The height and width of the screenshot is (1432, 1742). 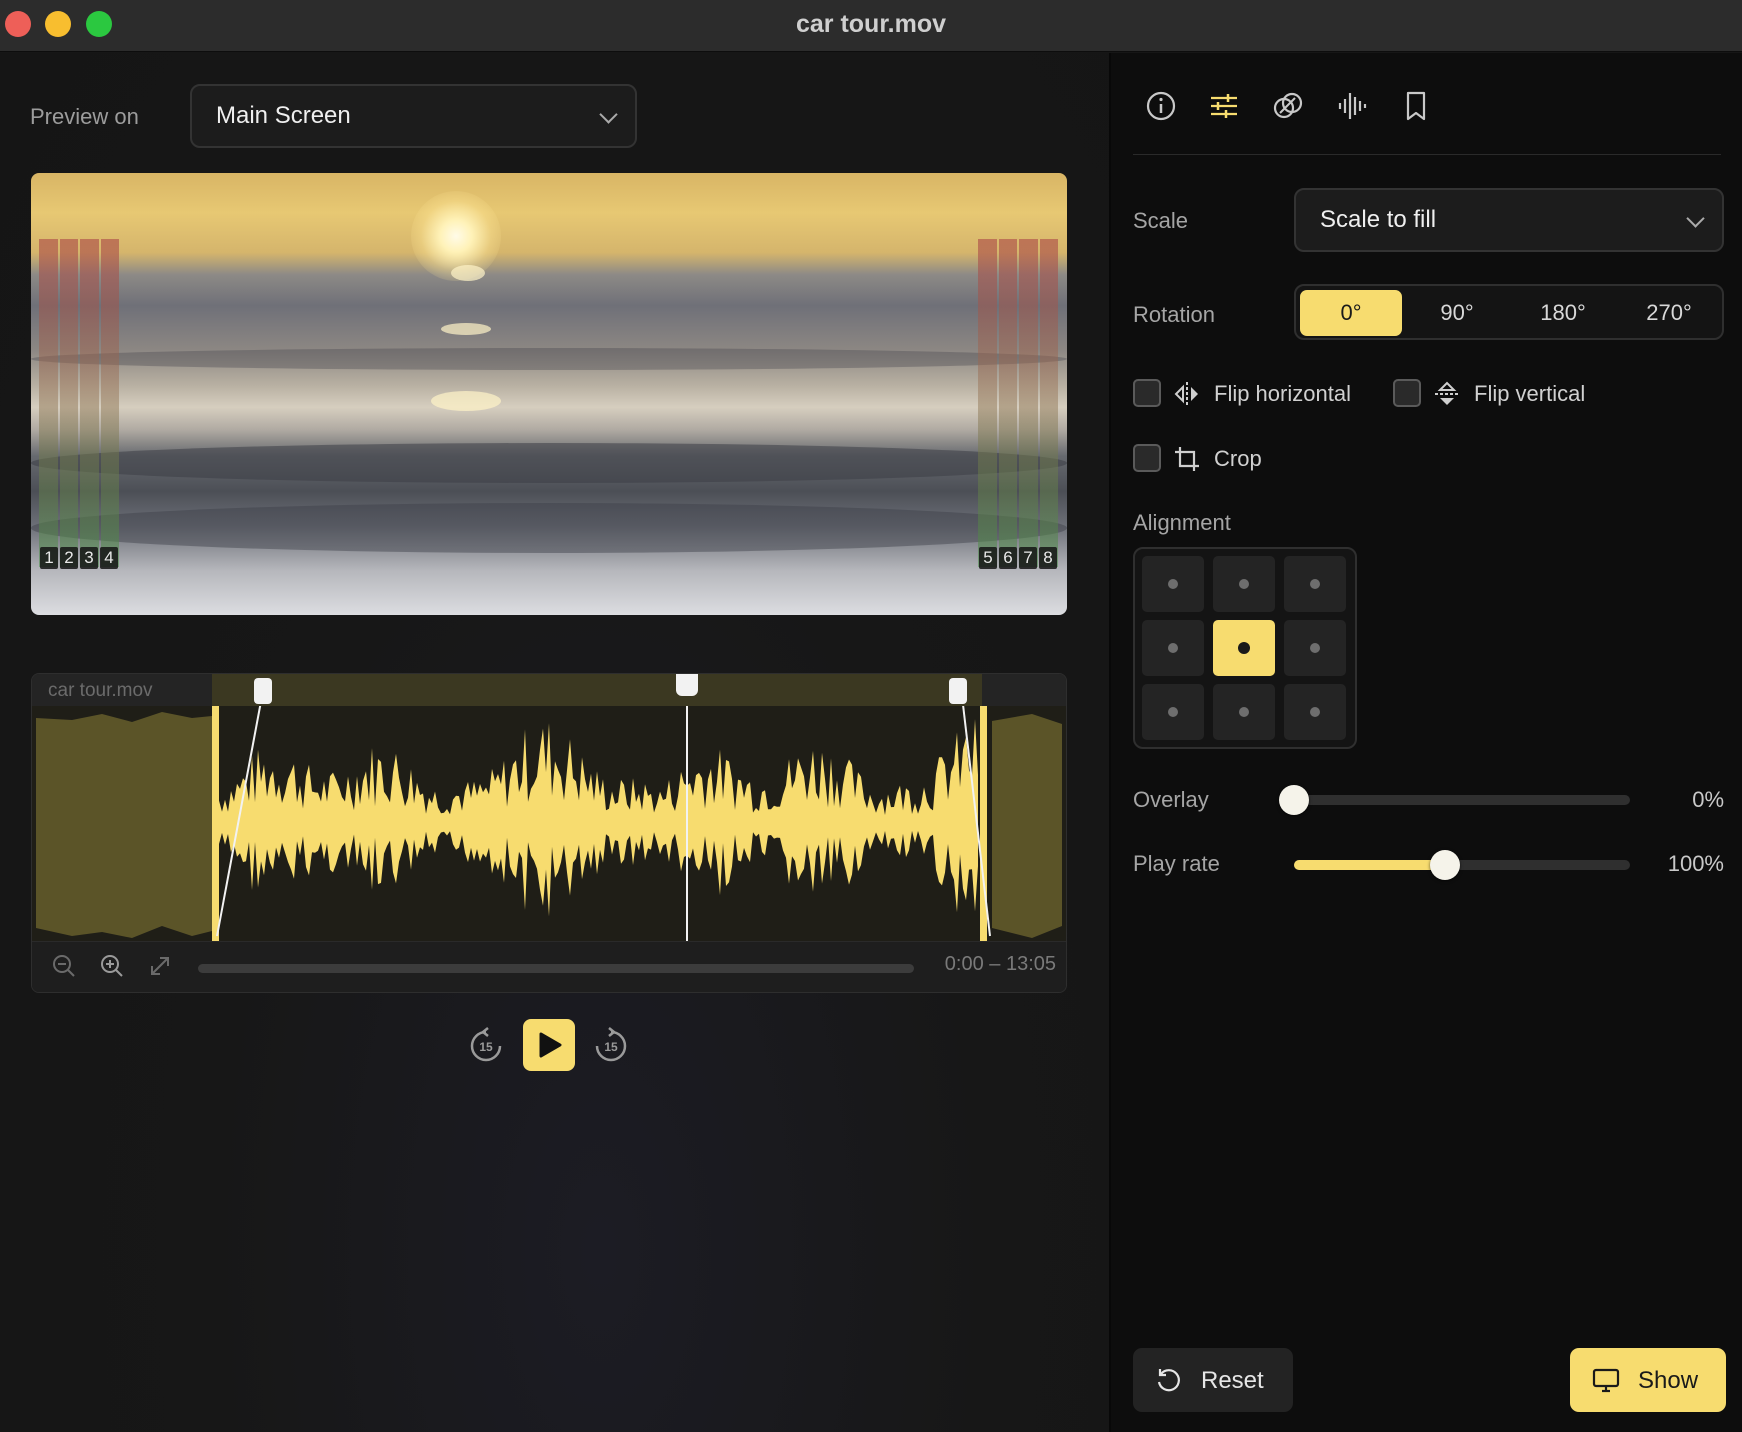 I want to click on preview-screen-value: Main Screen, so click(x=283, y=115).